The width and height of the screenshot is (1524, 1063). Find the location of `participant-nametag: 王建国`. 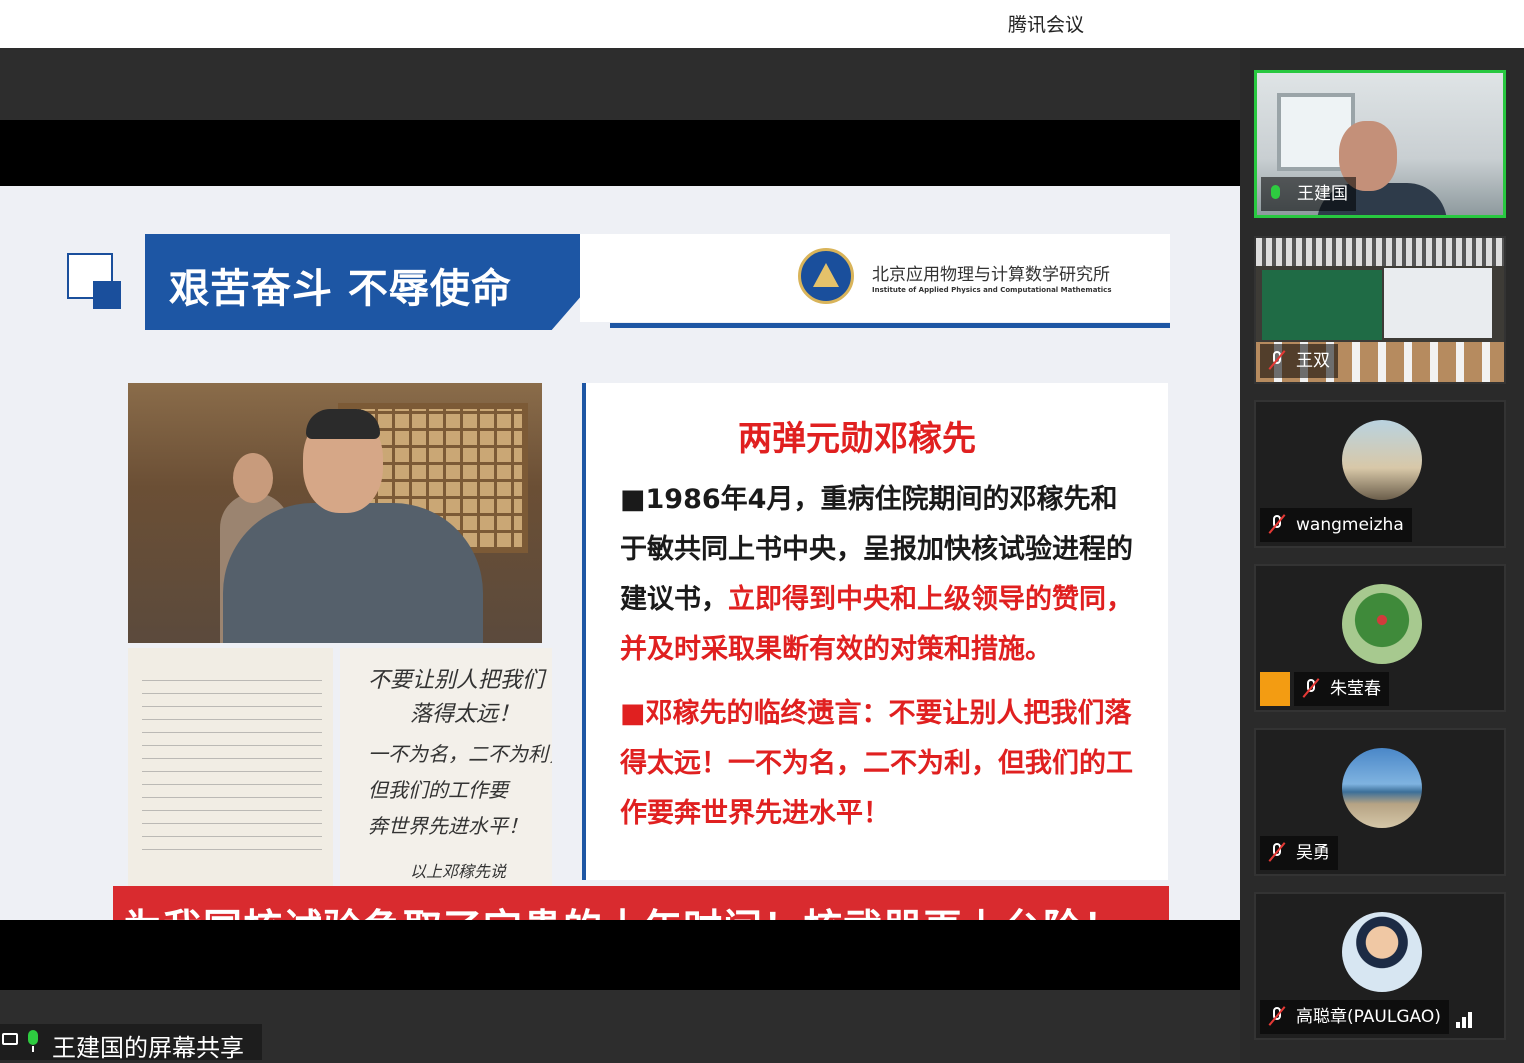

participant-nametag: 王建国 is located at coordinates (1308, 194).